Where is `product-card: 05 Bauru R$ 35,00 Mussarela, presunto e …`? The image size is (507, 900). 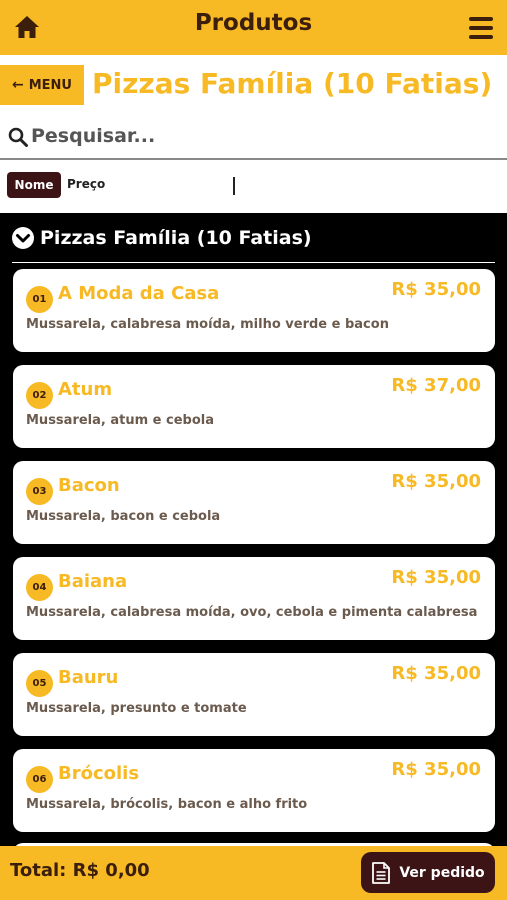
product-card: 05 Bauru R$ 35,00 Mussarela, presunto e … is located at coordinates (254, 694).